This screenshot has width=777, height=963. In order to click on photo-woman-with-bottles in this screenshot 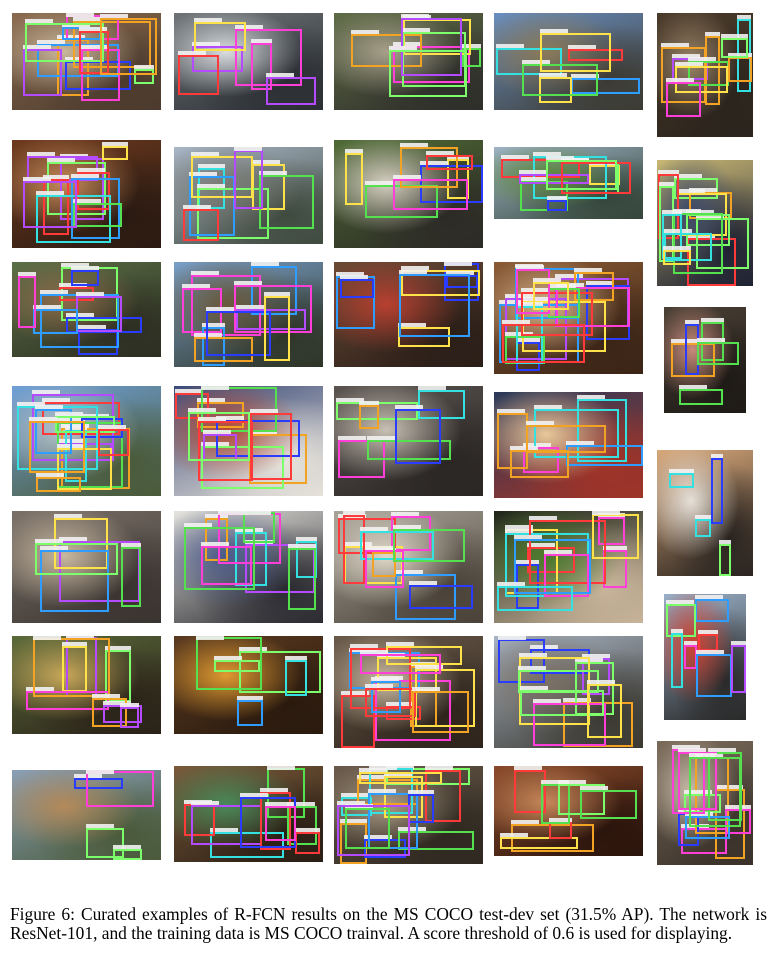, I will do `click(86, 194)`.